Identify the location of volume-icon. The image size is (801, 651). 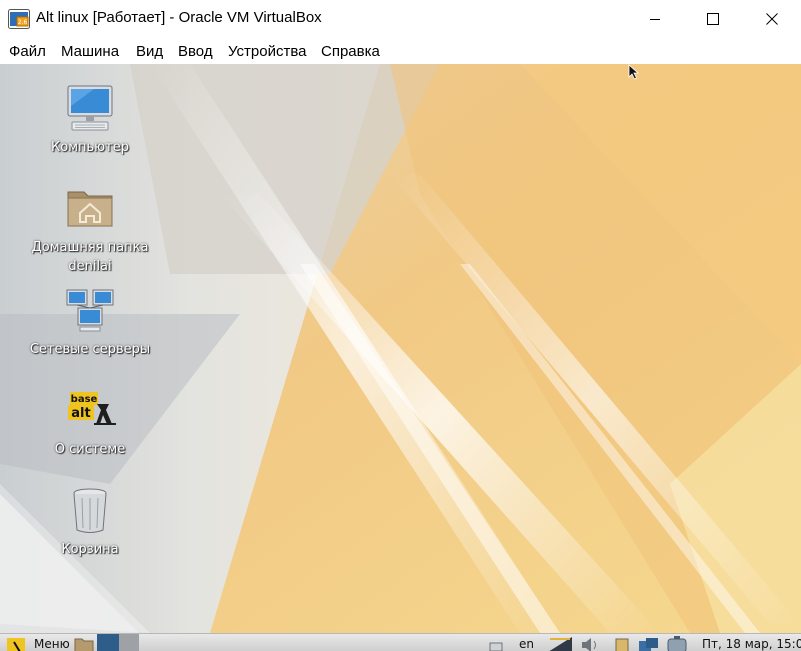
(590, 644).